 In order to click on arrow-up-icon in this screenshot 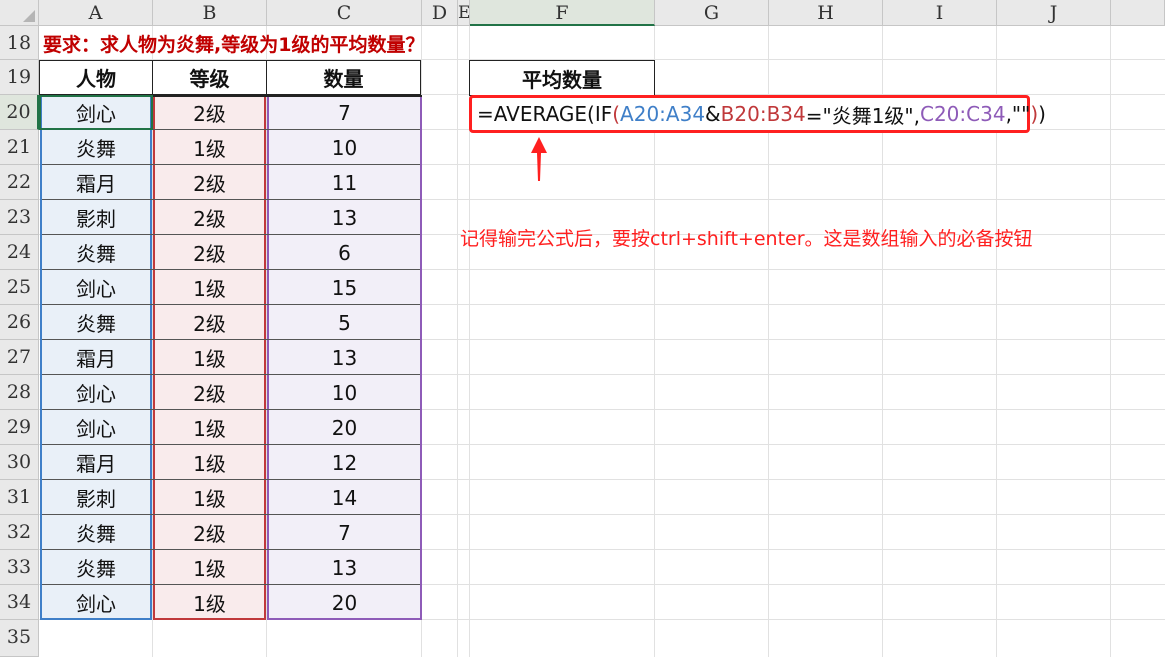, I will do `click(539, 159)`.